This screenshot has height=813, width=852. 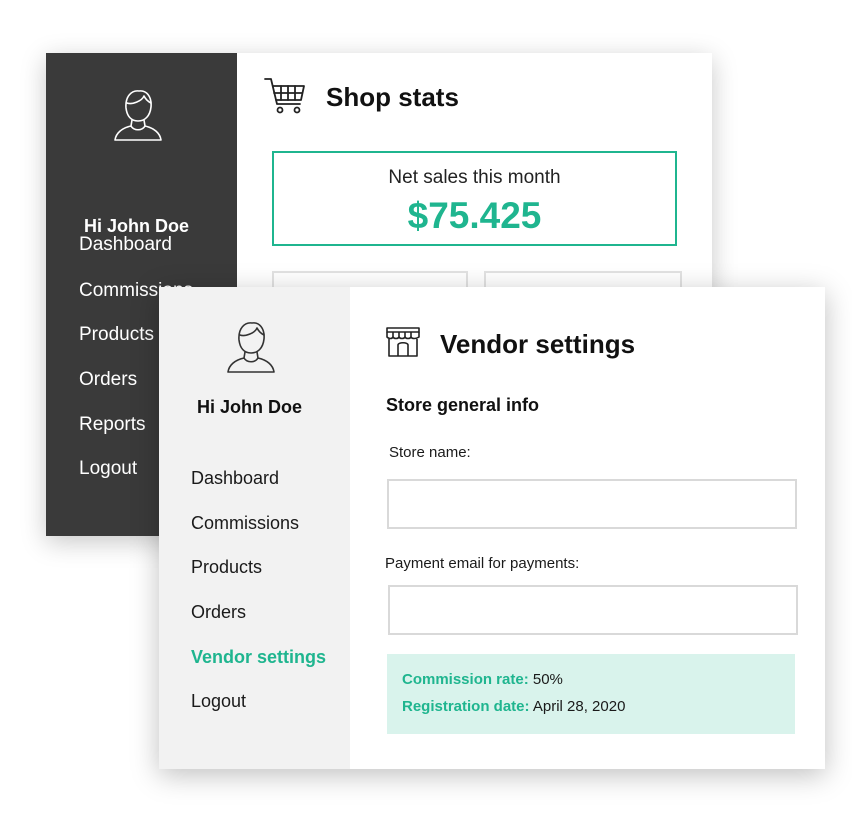 What do you see at coordinates (245, 523) in the screenshot?
I see `nav-item-commissions: Commissions` at bounding box center [245, 523].